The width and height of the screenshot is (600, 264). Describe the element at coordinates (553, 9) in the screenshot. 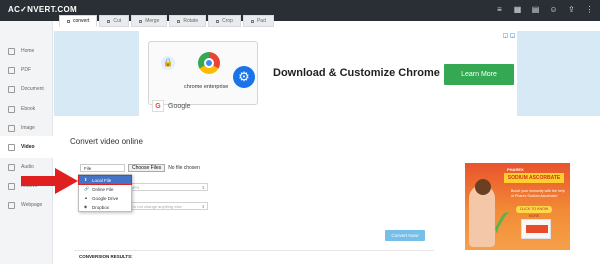

I see `user-icon: ☺` at that location.